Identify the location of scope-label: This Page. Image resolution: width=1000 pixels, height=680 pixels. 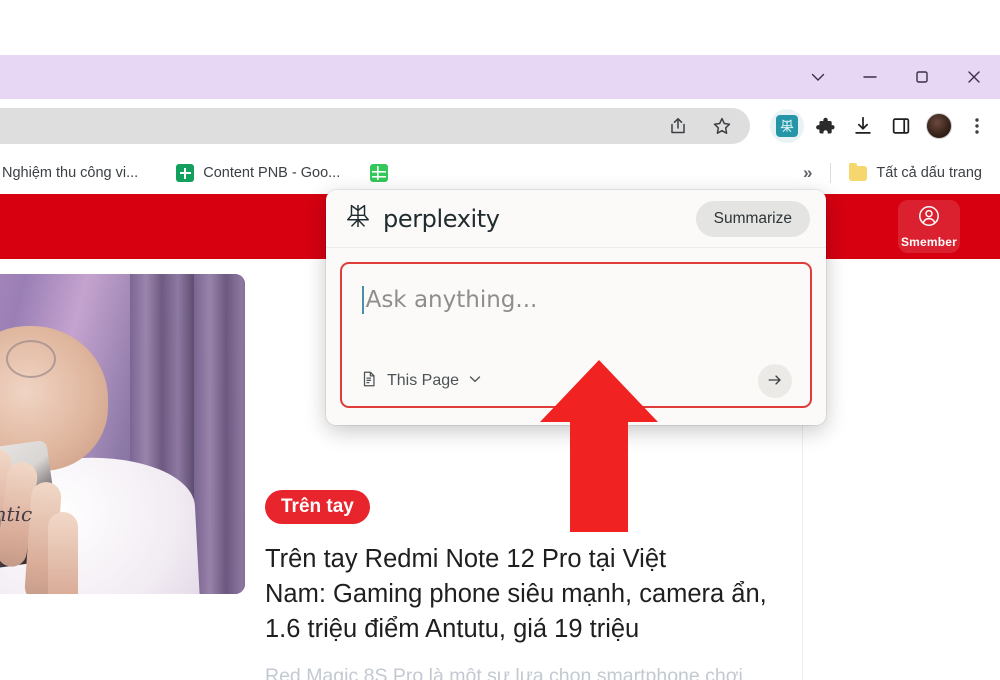
(423, 380).